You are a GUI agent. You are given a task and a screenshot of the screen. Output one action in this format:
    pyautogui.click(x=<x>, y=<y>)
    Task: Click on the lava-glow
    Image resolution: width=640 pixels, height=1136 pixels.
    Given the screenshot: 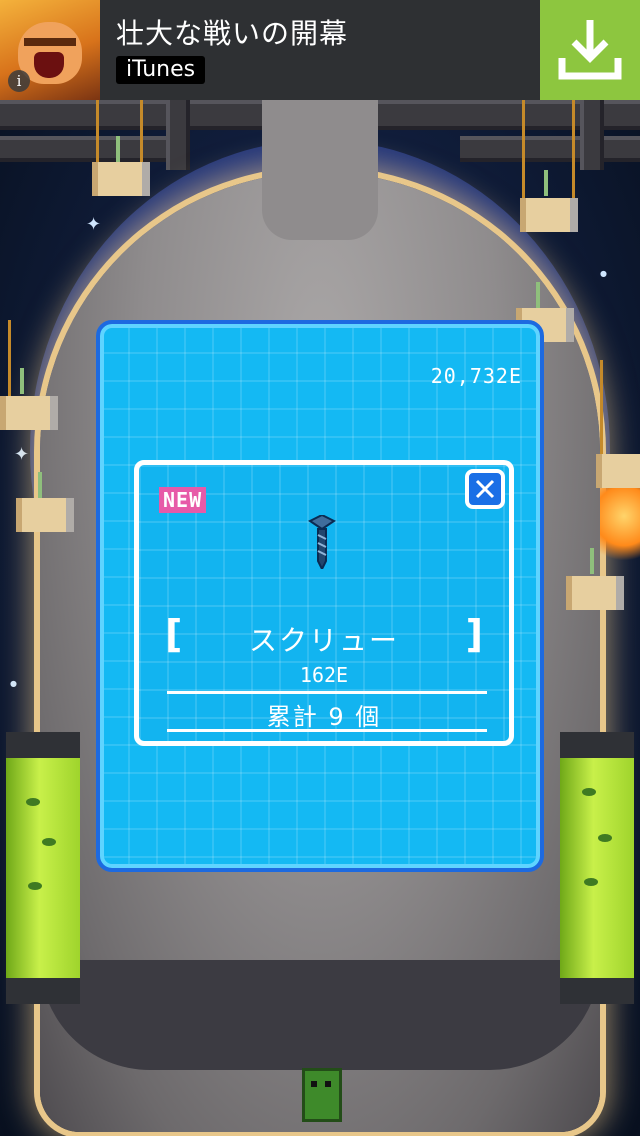 What is the action you would take?
    pyautogui.click(x=620, y=525)
    